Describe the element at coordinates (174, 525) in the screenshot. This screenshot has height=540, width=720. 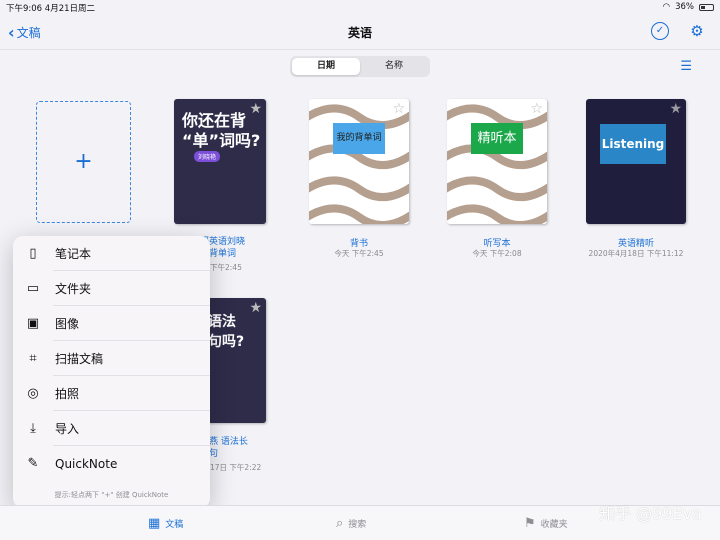
I see `tab-label: 文稿` at that location.